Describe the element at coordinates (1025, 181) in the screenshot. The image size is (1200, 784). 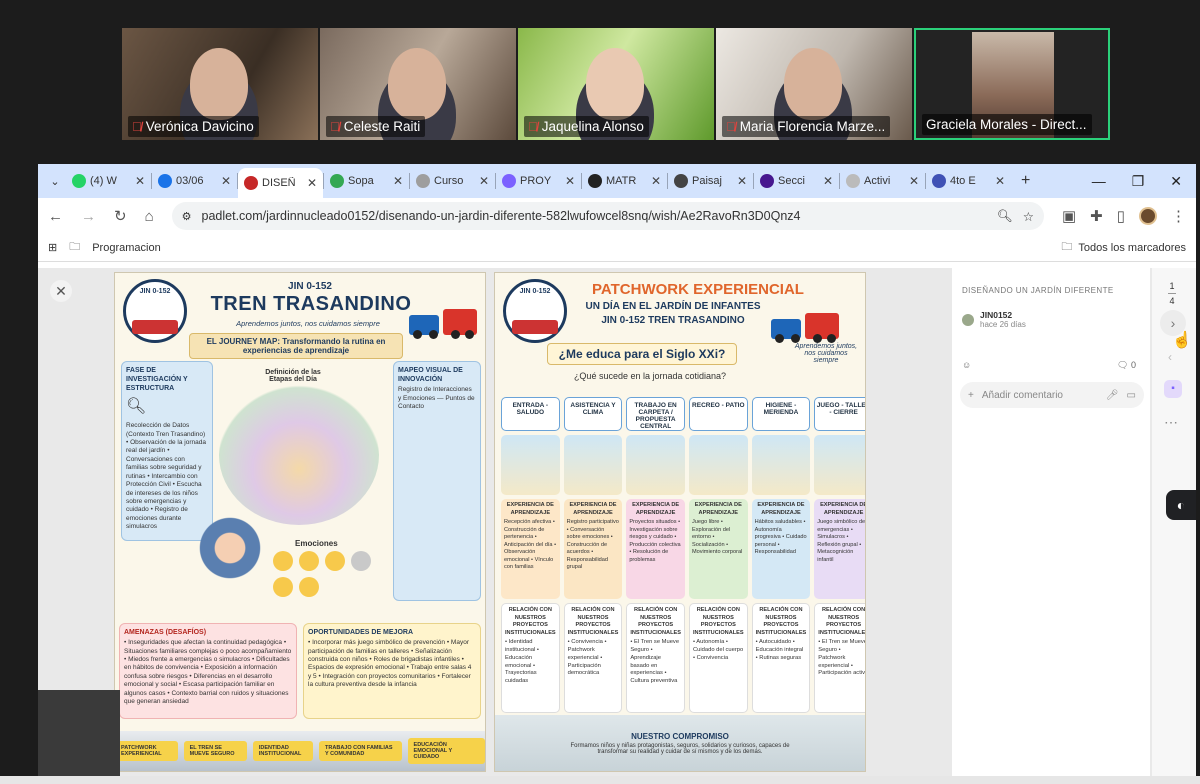
I see `new-tab-button: +` at that location.